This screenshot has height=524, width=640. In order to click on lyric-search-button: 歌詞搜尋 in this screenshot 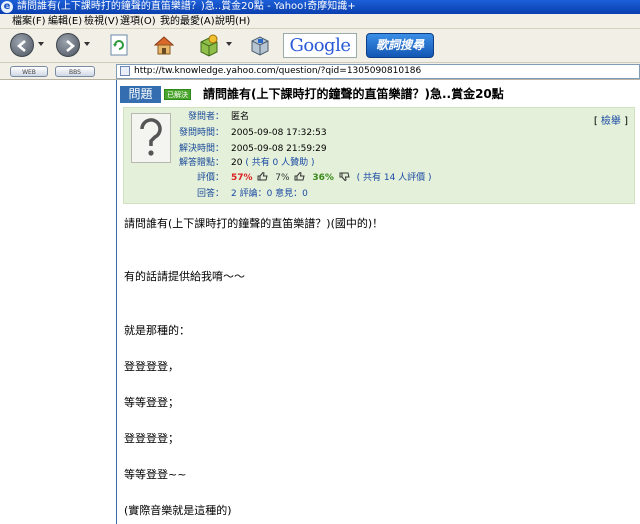, I will do `click(400, 45)`.